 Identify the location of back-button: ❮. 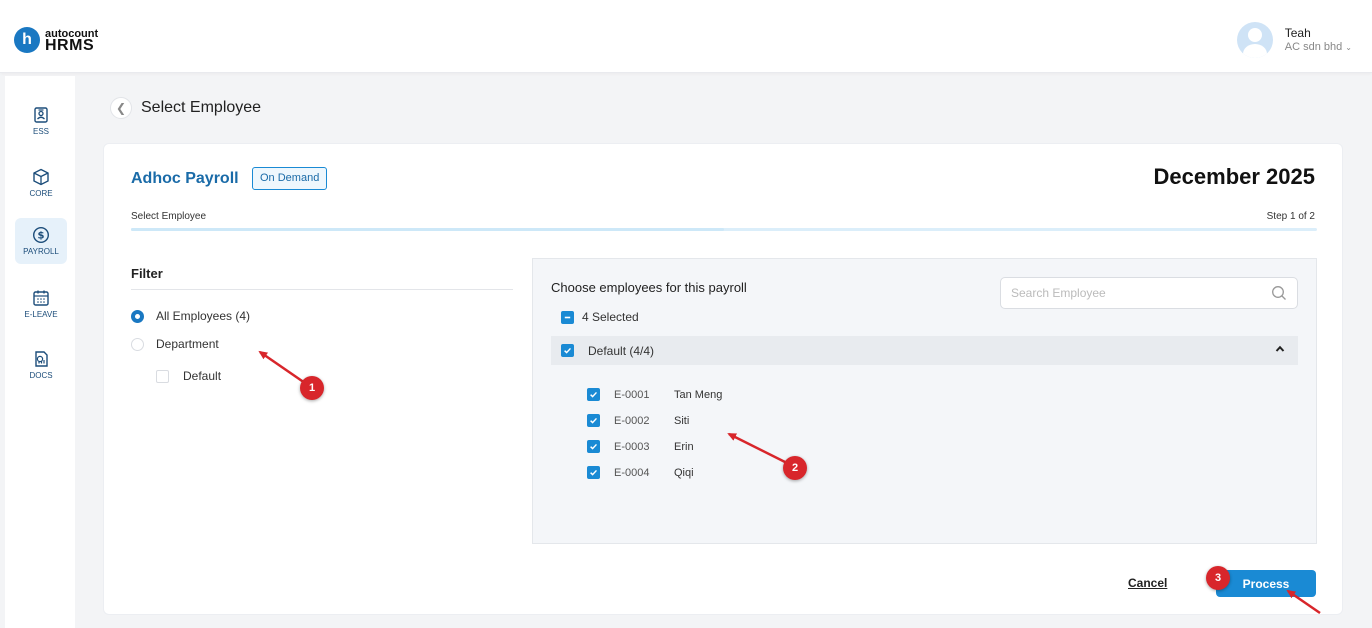
(121, 108).